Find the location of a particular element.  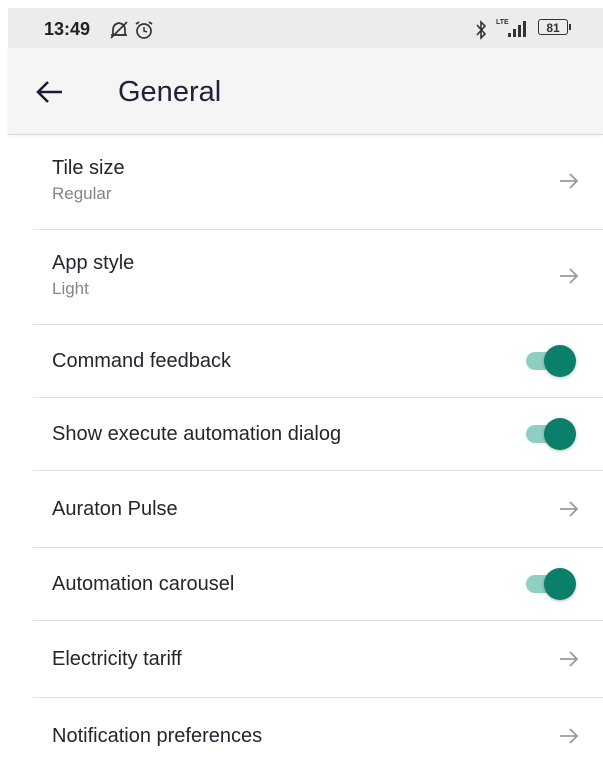

battery-tip is located at coordinates (570, 27).